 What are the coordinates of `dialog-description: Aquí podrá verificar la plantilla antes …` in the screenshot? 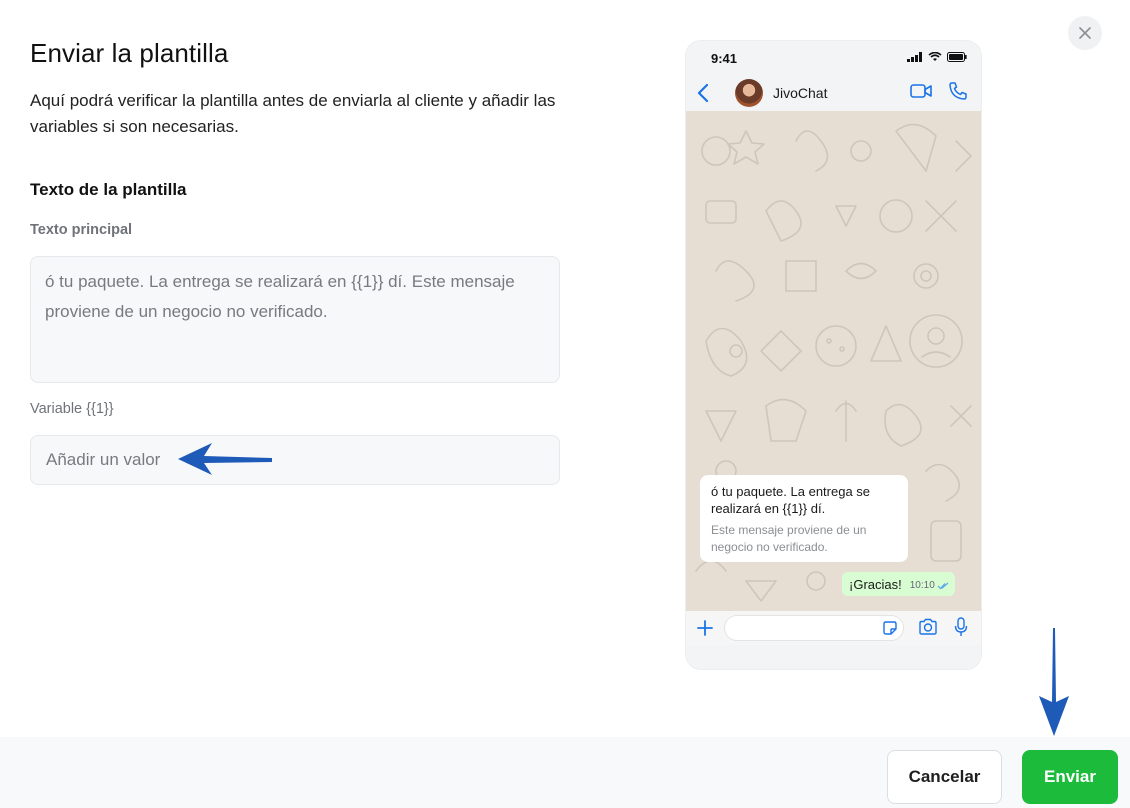 It's located at (293, 113).